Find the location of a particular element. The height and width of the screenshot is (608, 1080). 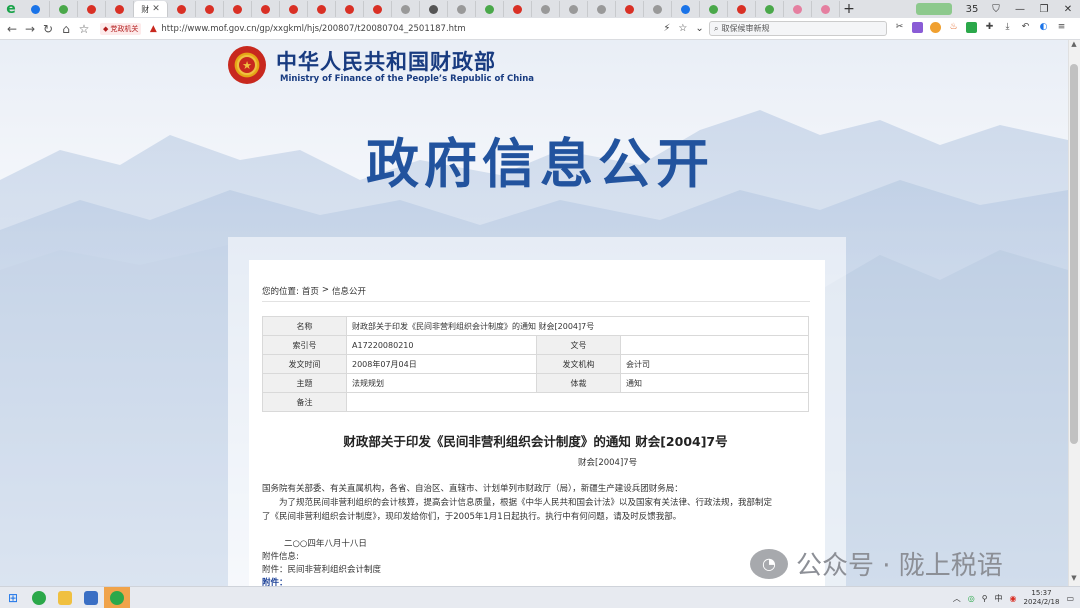

clock: 15:37 2024/2/18 is located at coordinates (1042, 598).